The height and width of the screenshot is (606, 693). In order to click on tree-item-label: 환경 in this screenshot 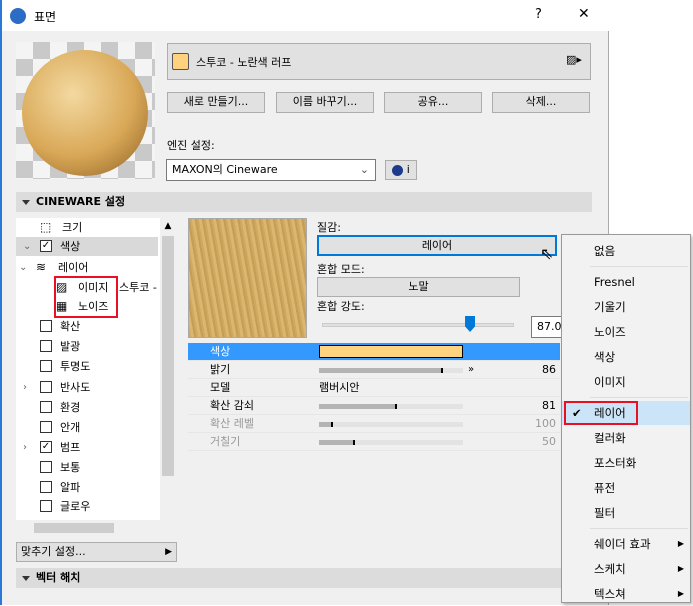, I will do `click(70, 407)`.